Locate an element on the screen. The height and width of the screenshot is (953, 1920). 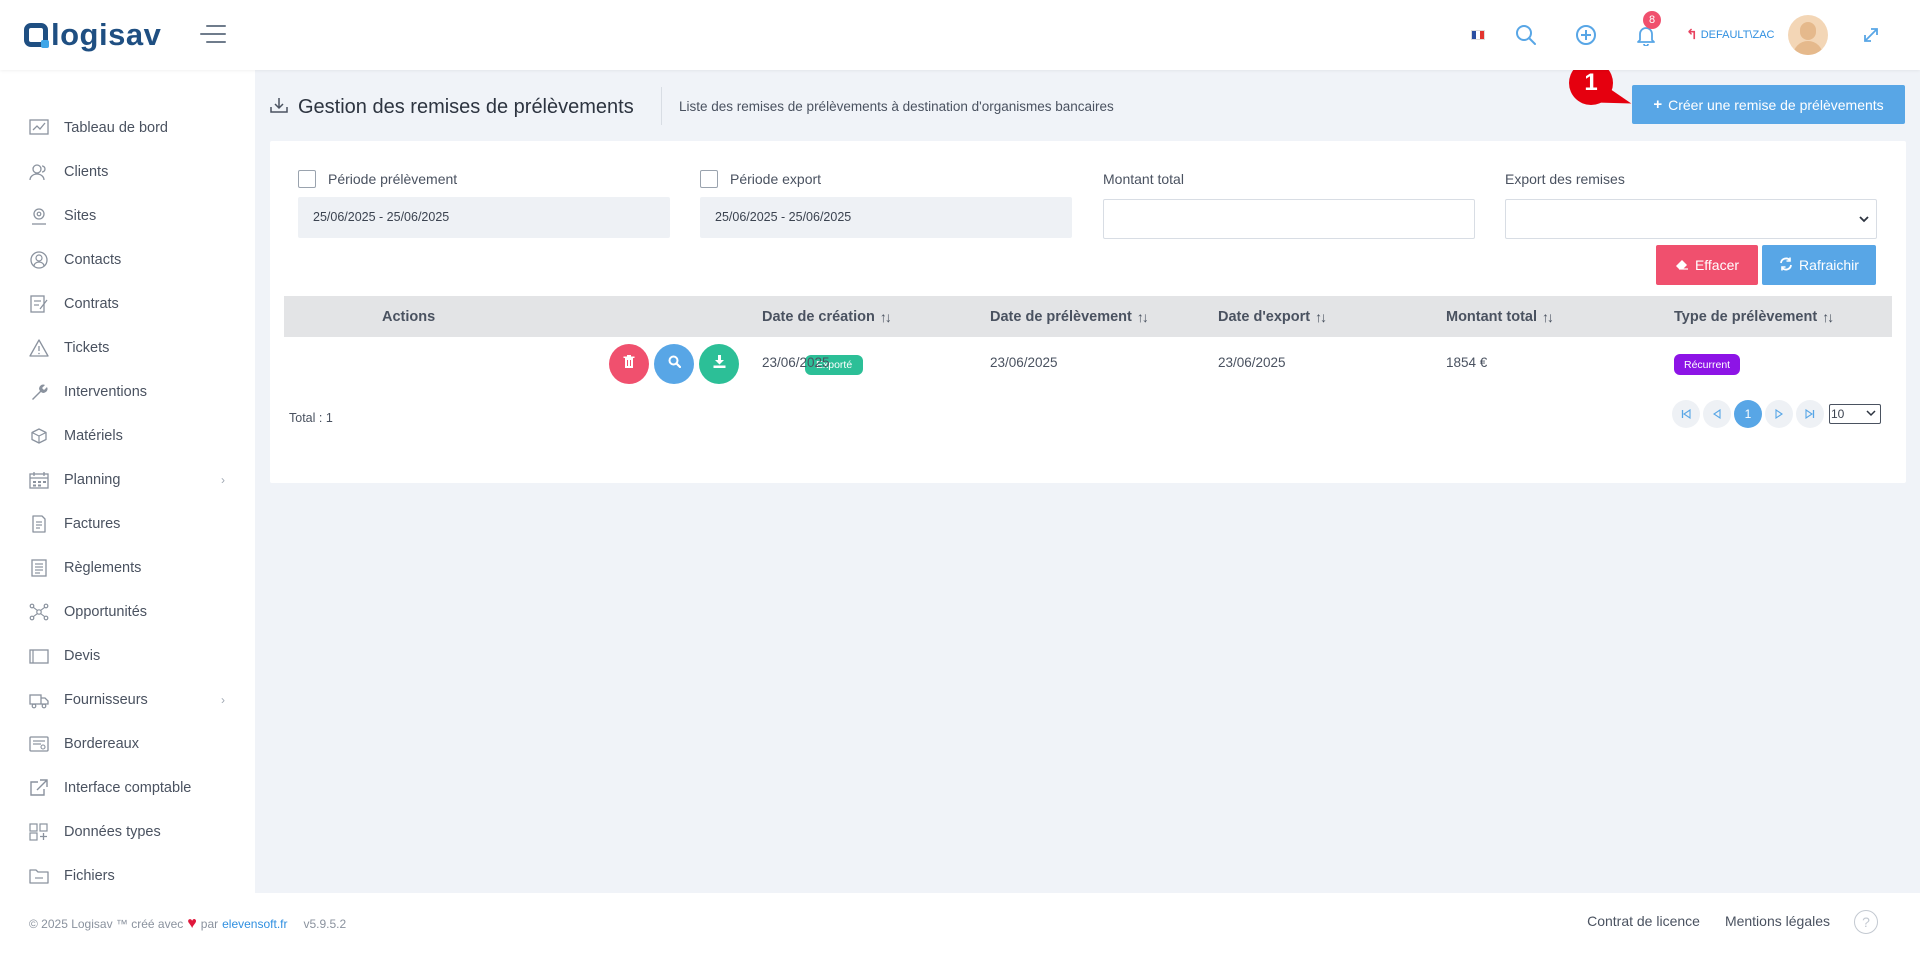
download-button is located at coordinates (719, 364).